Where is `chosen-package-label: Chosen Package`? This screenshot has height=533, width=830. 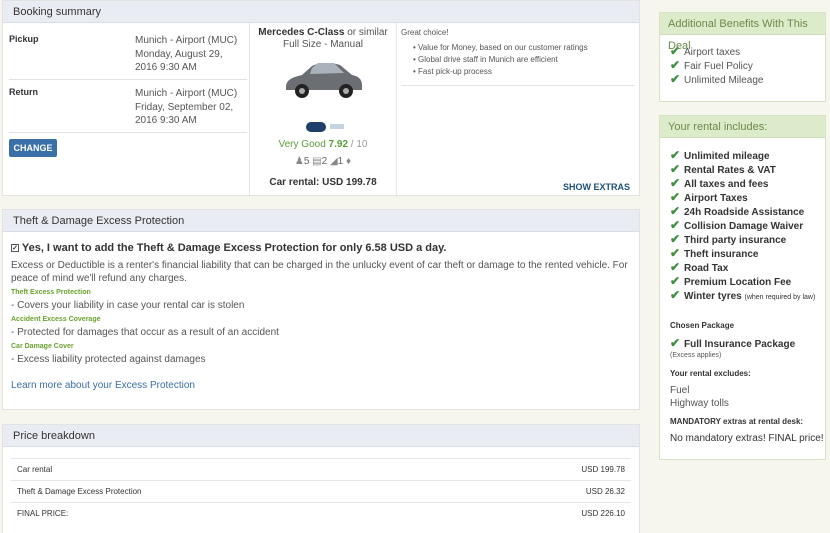 chosen-package-label: Chosen Package is located at coordinates (702, 325).